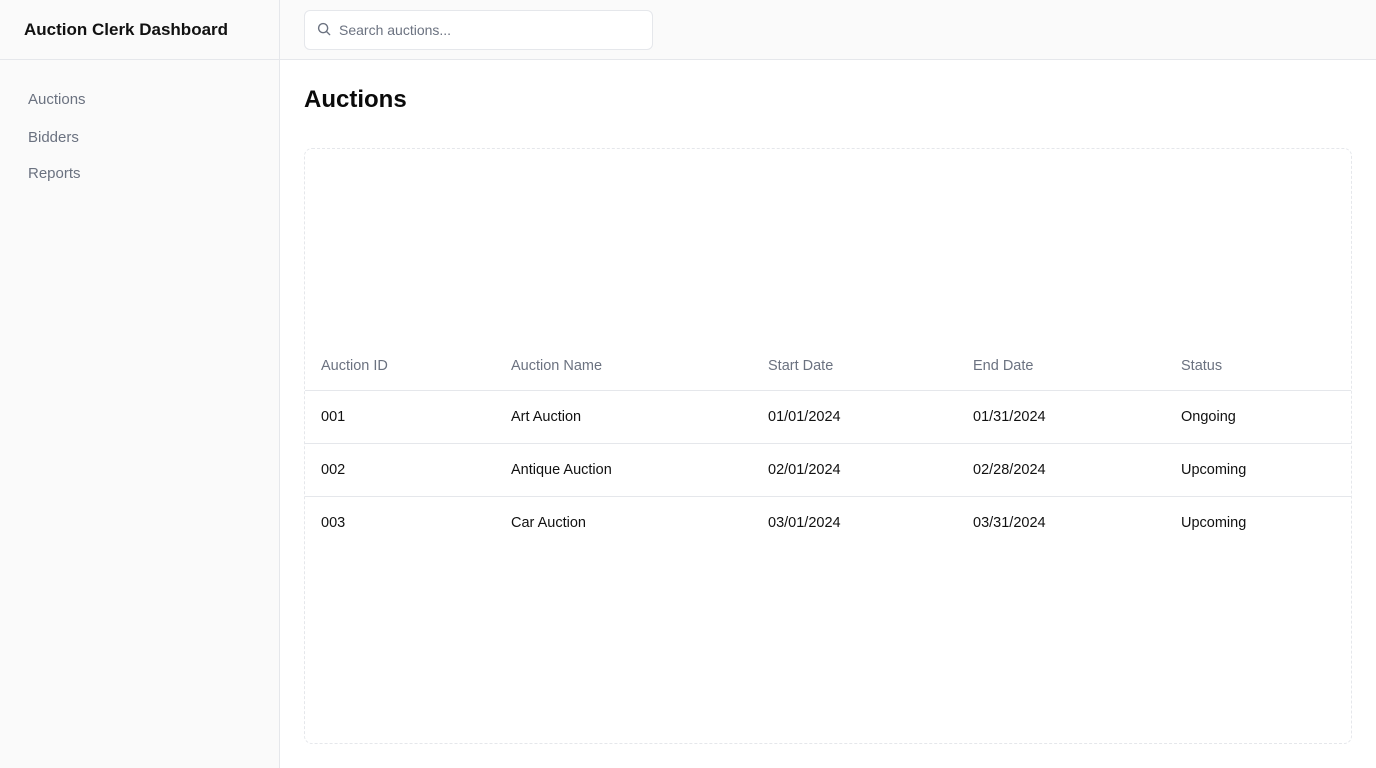  Describe the element at coordinates (623, 366) in the screenshot. I see `column-header-auction-name: Auction Name` at that location.